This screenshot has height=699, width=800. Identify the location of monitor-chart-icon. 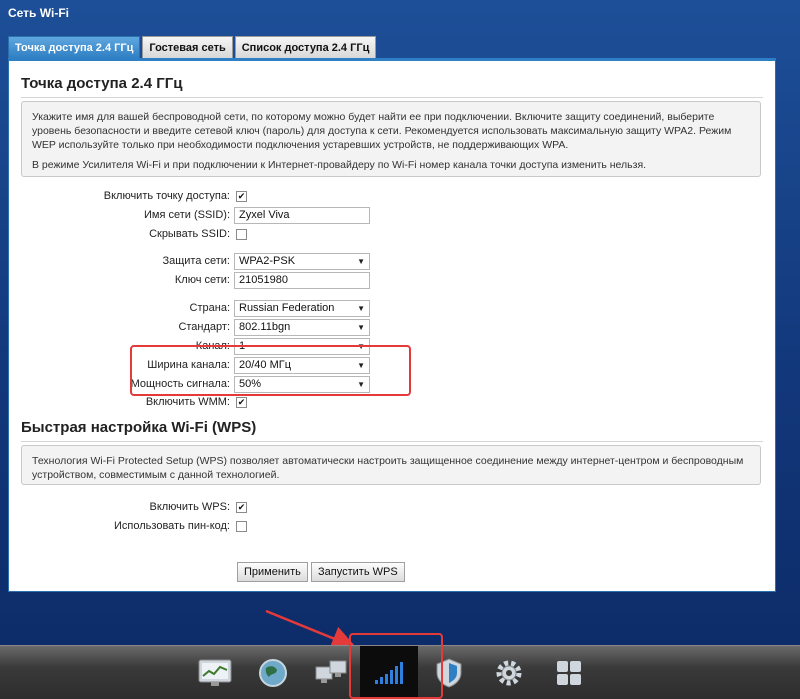
(215, 672).